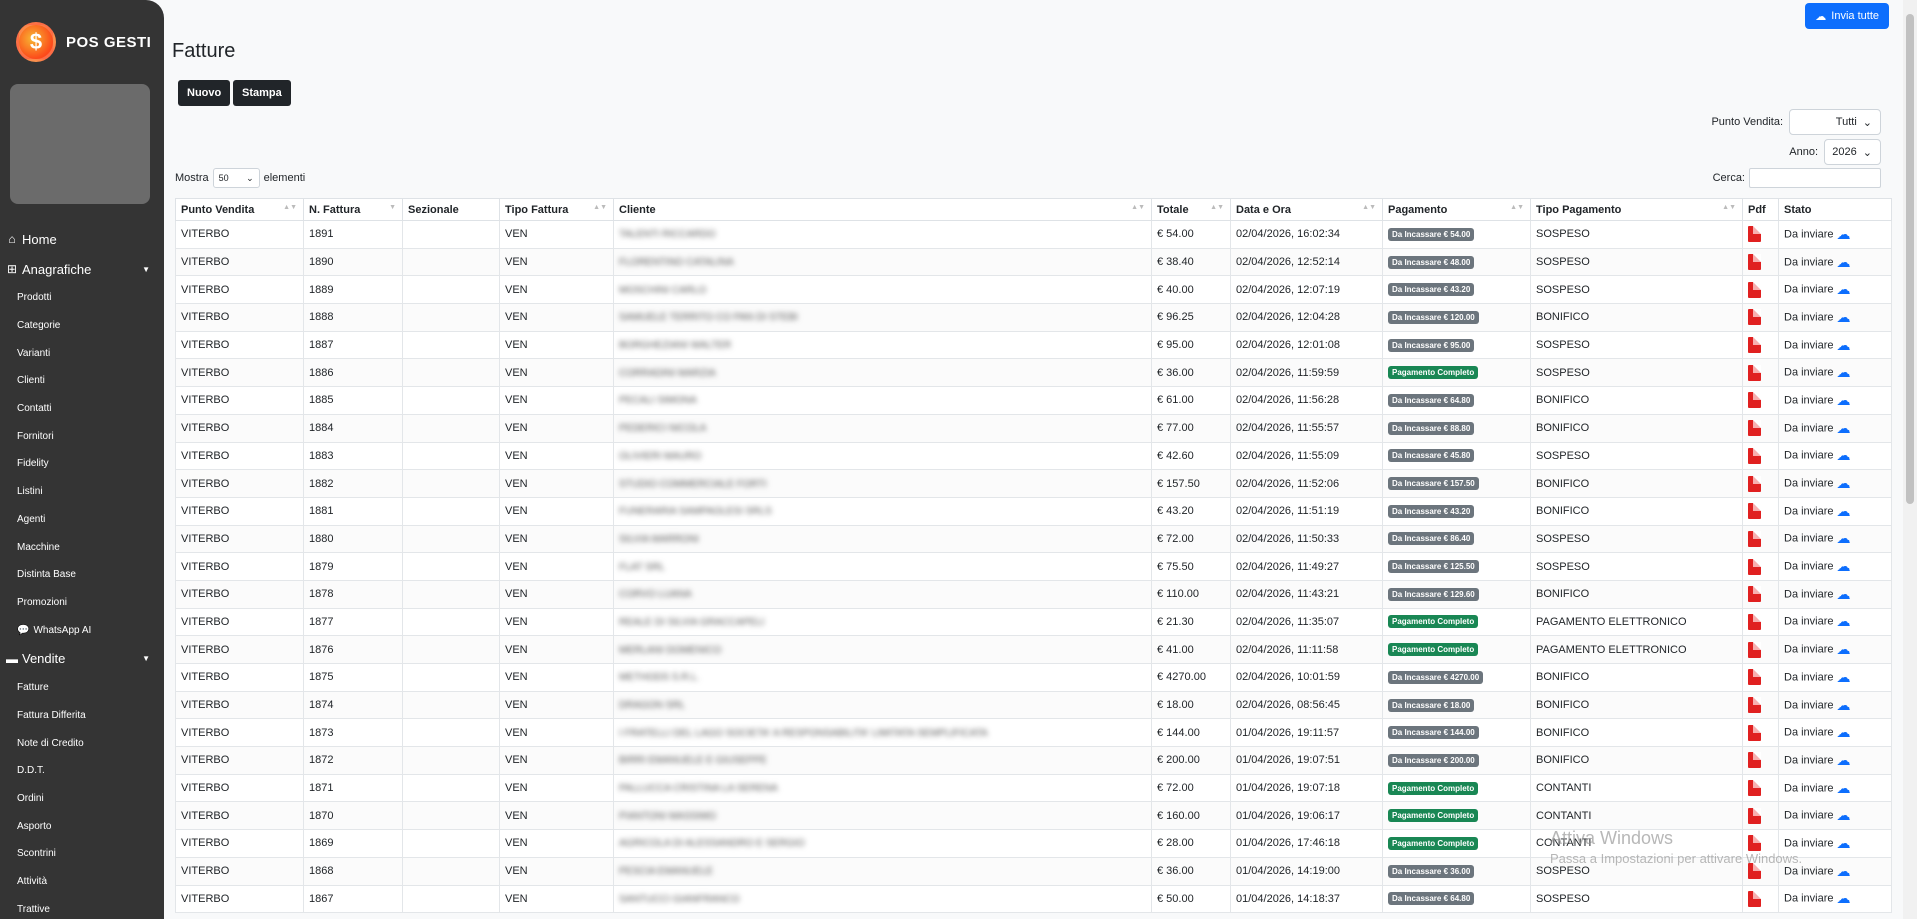  Describe the element at coordinates (82, 42) in the screenshot. I see `brand: $ POS GESTI` at that location.